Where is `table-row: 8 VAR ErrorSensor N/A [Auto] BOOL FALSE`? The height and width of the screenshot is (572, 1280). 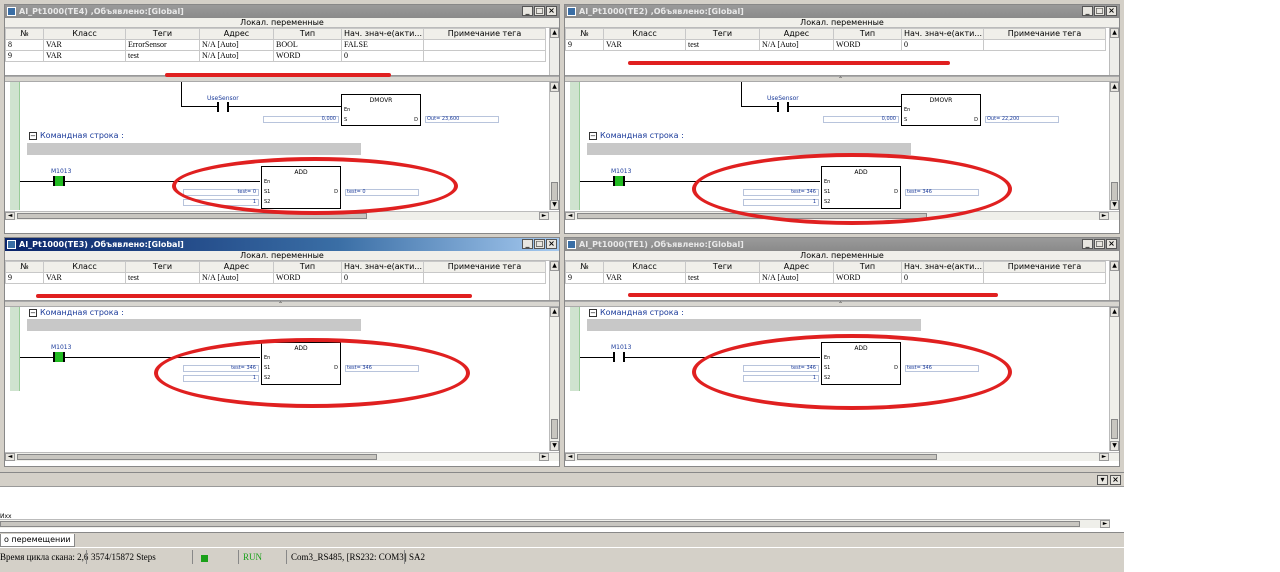 table-row: 8 VAR ErrorSensor N/A [Auto] BOOL FALSE is located at coordinates (275, 45).